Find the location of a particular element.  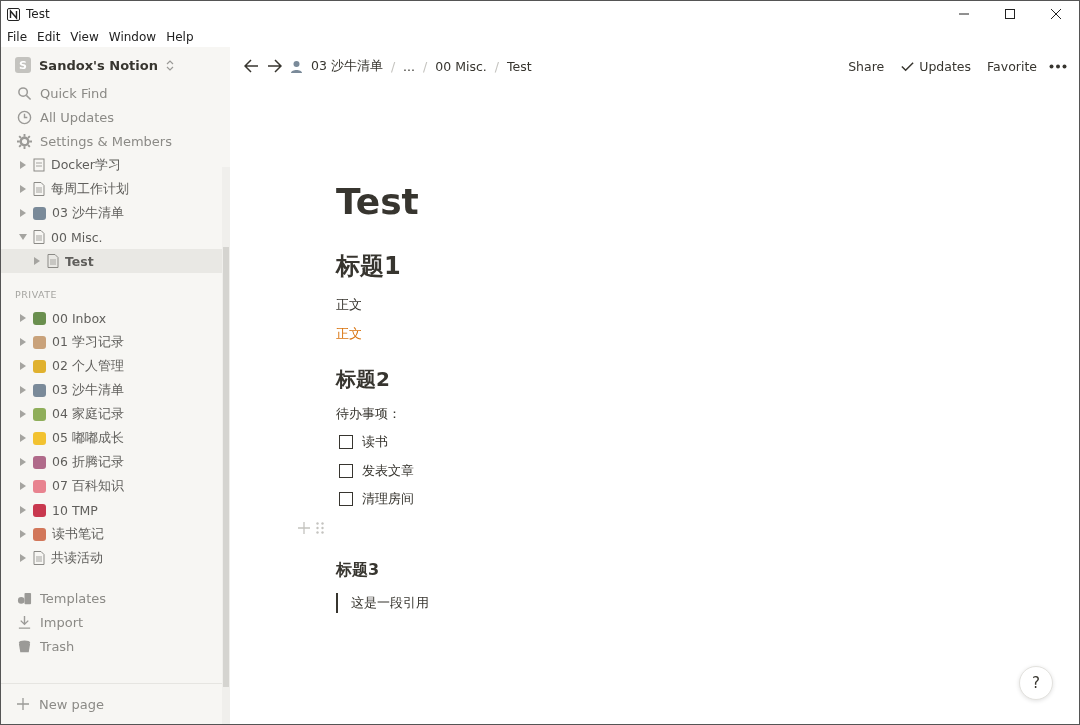

menu-item: Window is located at coordinates (132, 37).